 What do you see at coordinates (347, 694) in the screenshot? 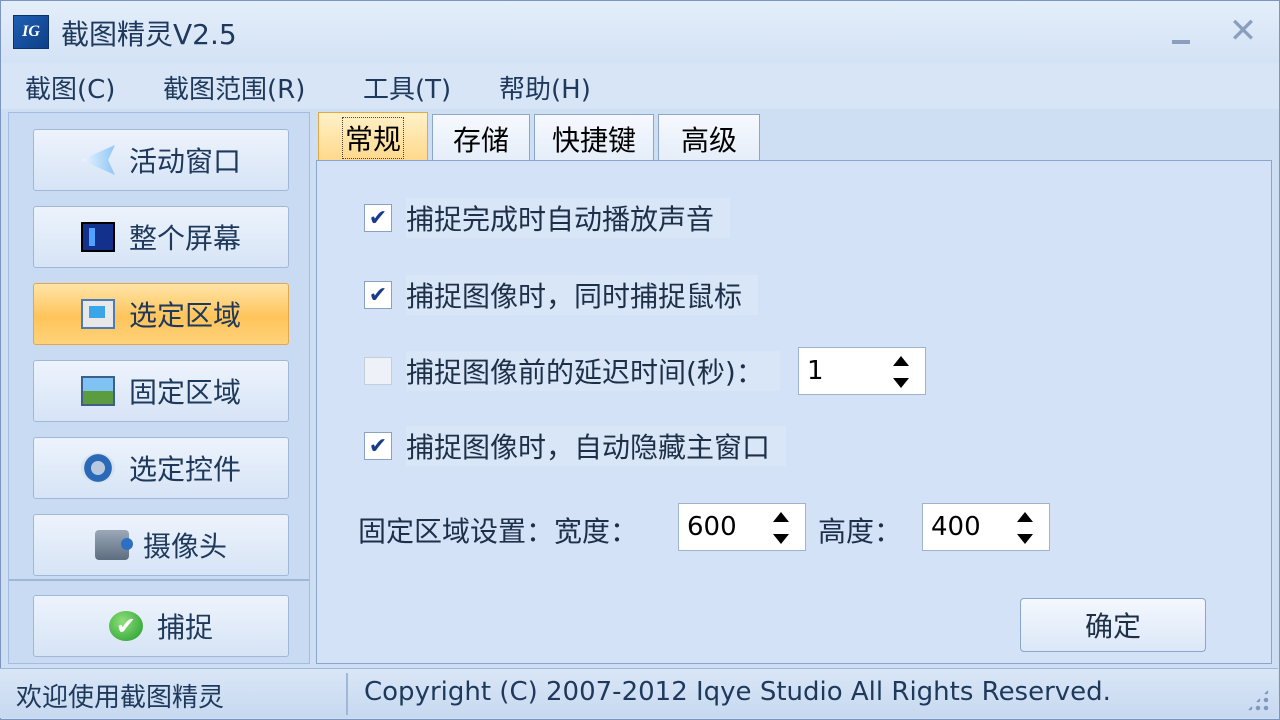
I see `status-divider` at bounding box center [347, 694].